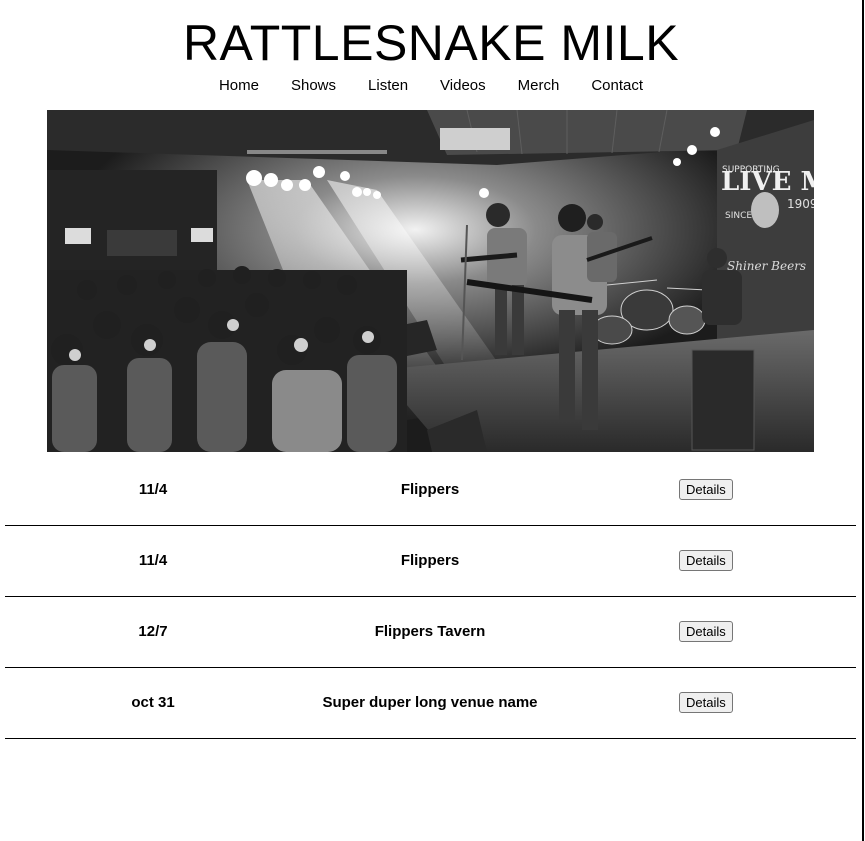 The image size is (865, 841). What do you see at coordinates (539, 86) in the screenshot?
I see `nav-merch: Merch` at bounding box center [539, 86].